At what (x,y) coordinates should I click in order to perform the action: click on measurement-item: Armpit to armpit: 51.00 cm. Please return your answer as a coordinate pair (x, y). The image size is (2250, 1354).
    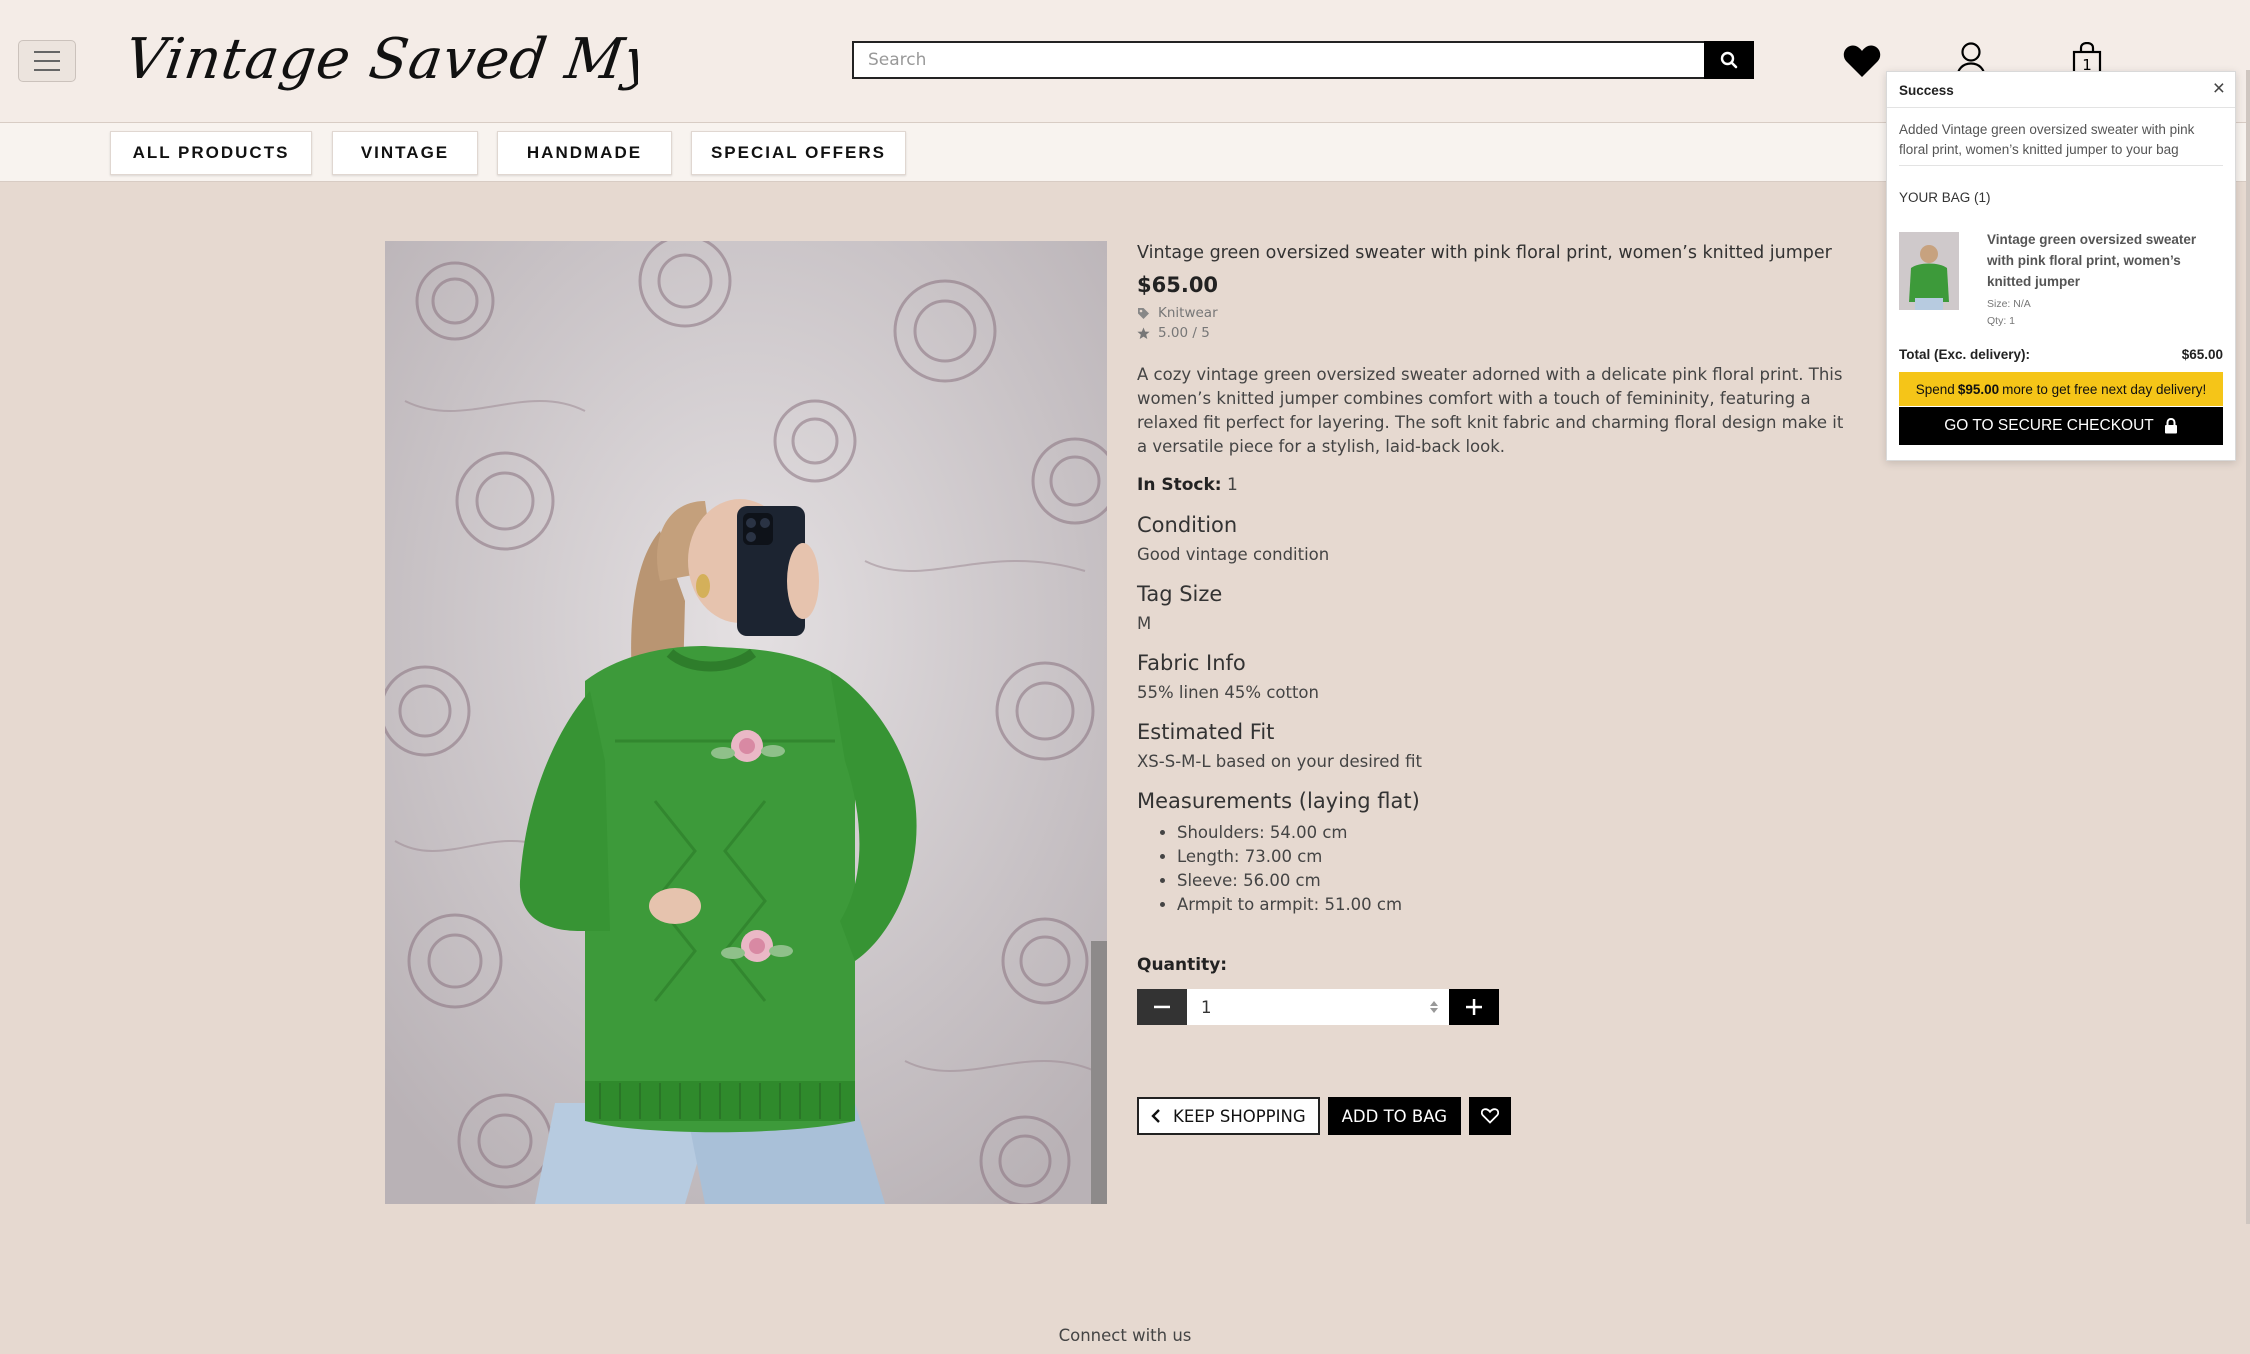
    Looking at the image, I should click on (1512, 905).